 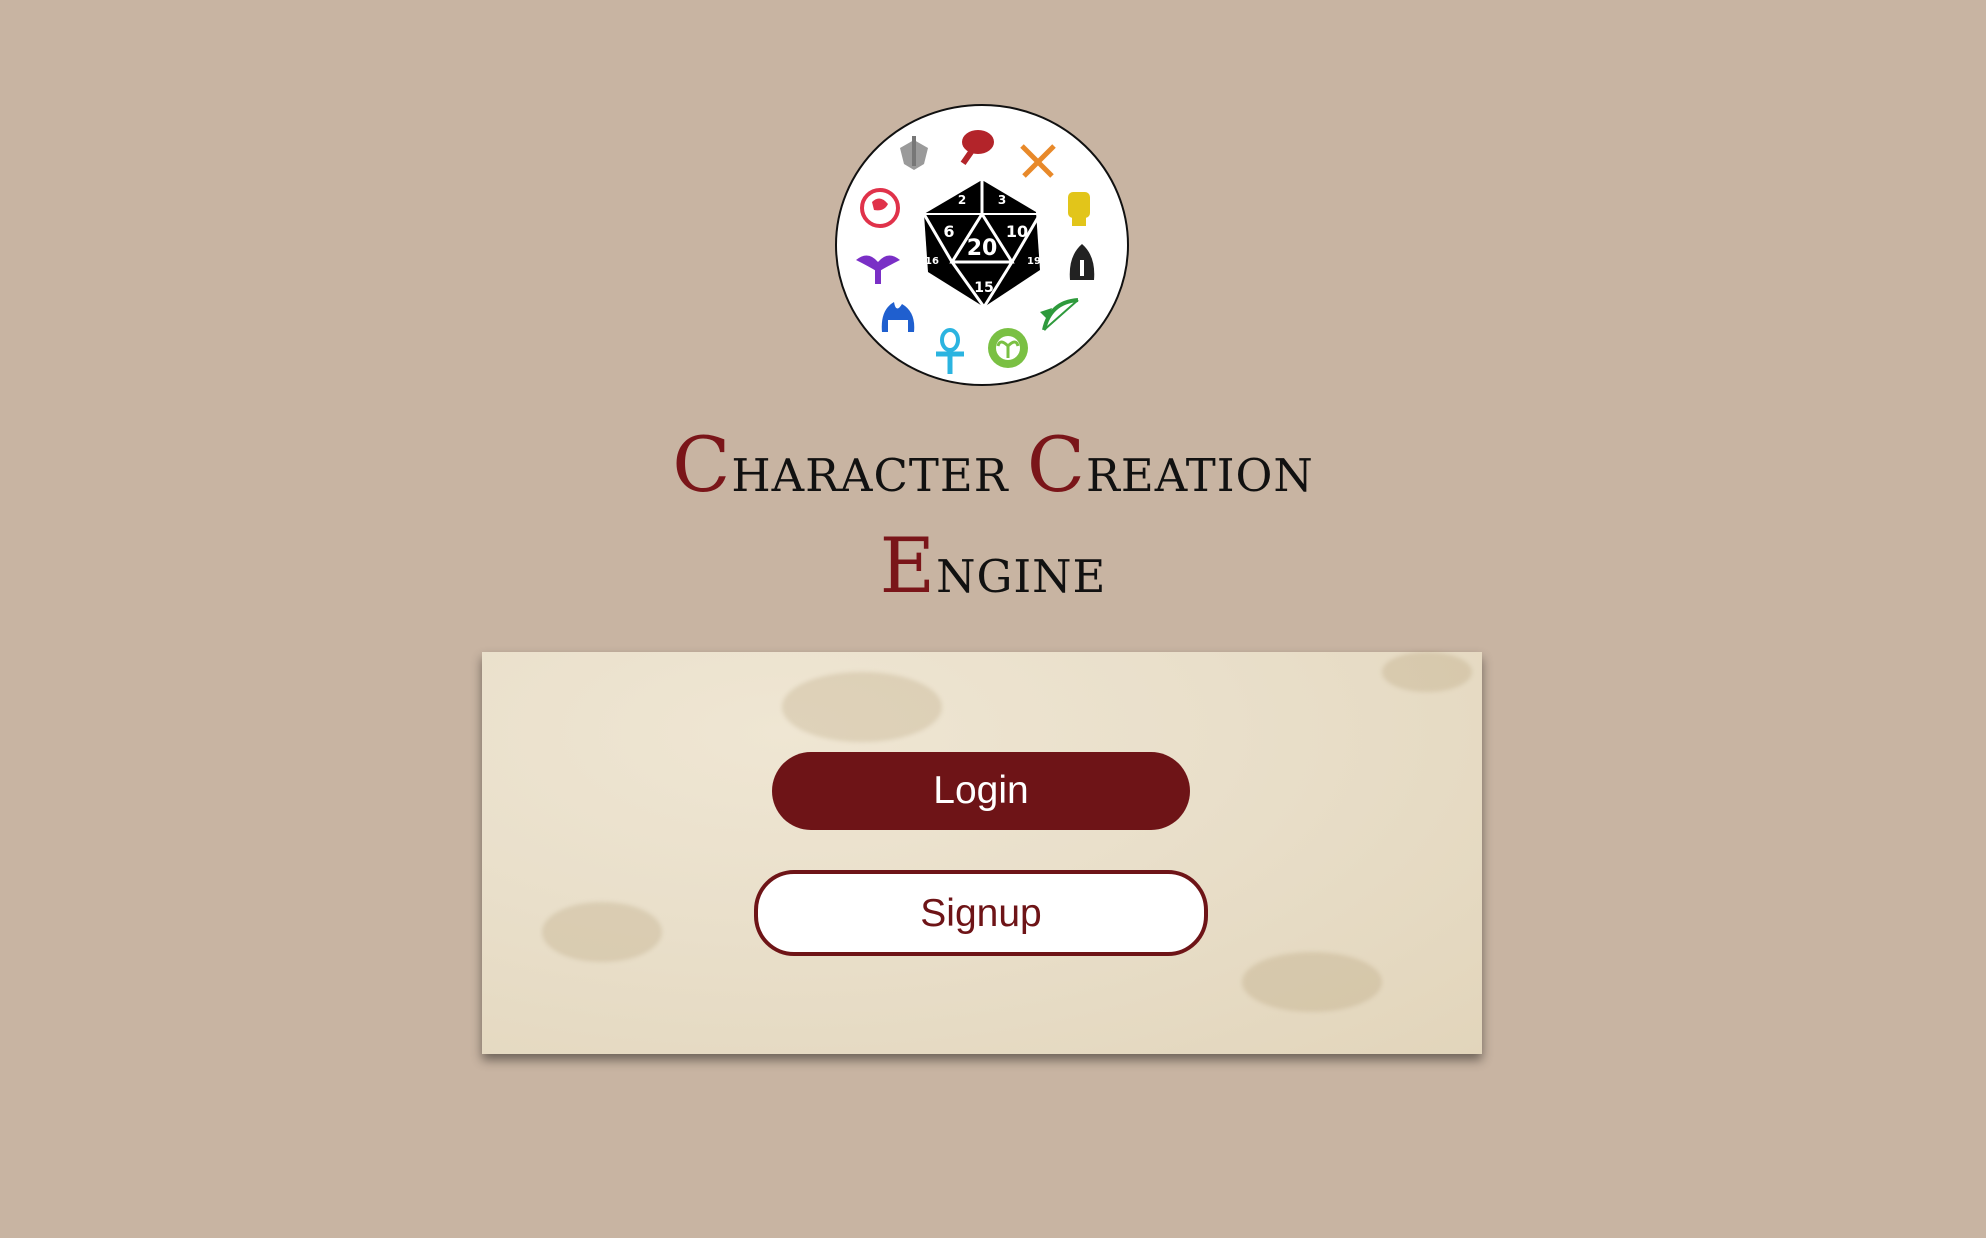 What do you see at coordinates (908, 565) in the screenshot?
I see `title-initial-e: E` at bounding box center [908, 565].